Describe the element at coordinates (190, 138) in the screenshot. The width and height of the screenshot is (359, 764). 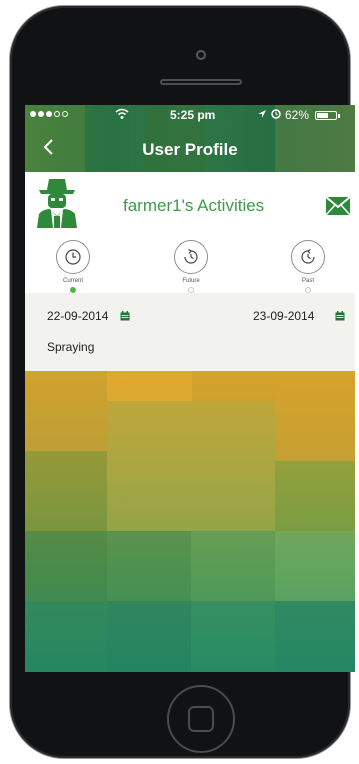
I see `header: 5:25 pm 62% User Profile` at that location.